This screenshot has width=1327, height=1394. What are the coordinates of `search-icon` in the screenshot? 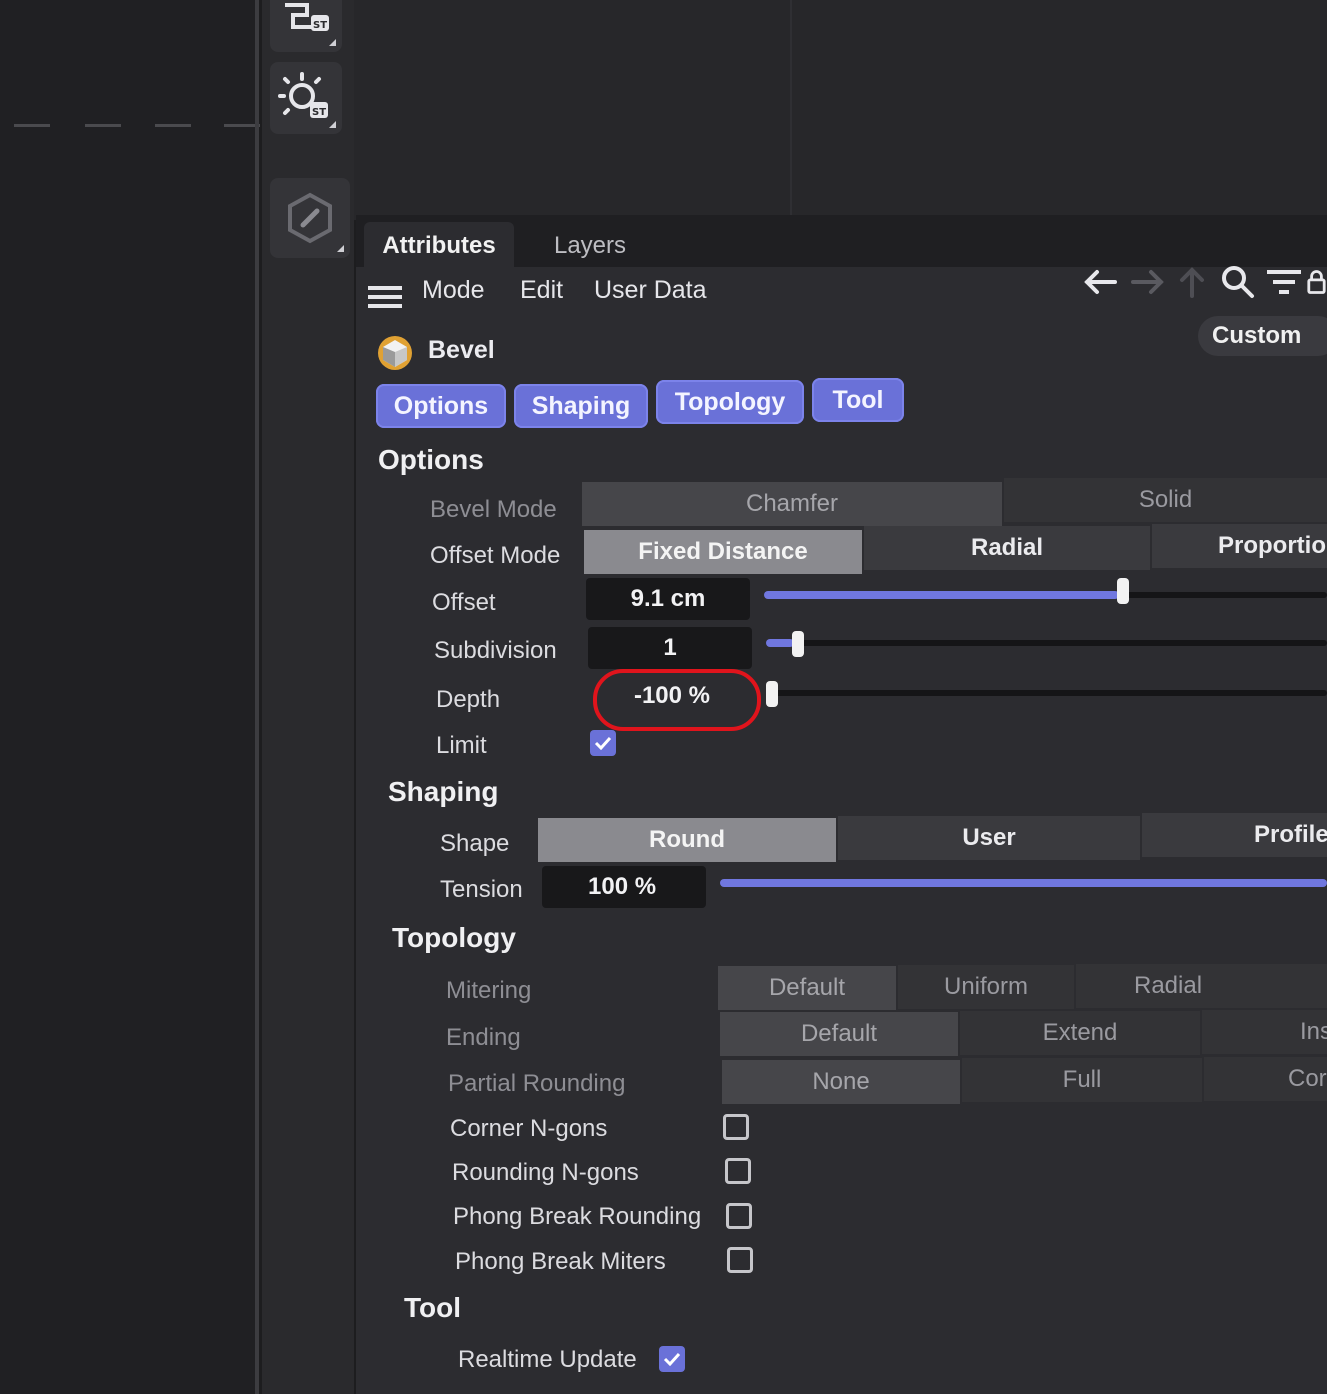 It's located at (1238, 282).